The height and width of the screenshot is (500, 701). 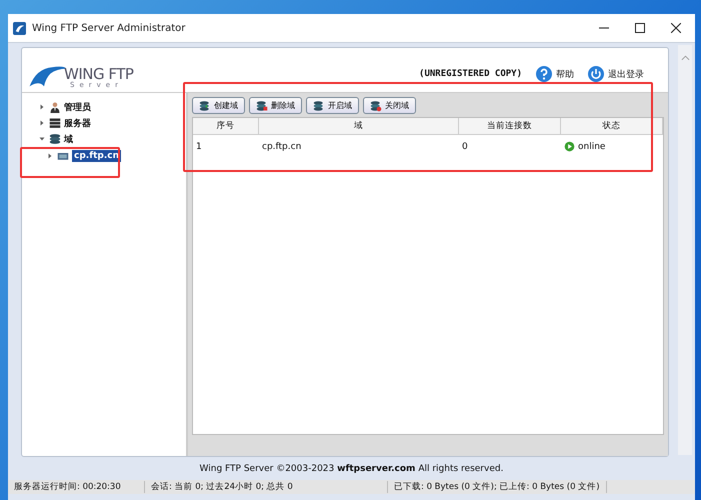 I want to click on status-text: 服务器运行时间: 00:20:30, so click(x=76, y=487).